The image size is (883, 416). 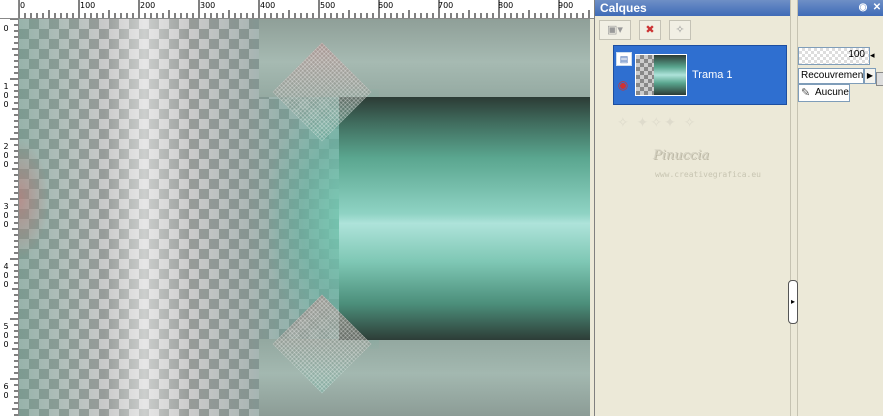 What do you see at coordinates (623, 85) in the screenshot?
I see `eye-icon: ◉` at bounding box center [623, 85].